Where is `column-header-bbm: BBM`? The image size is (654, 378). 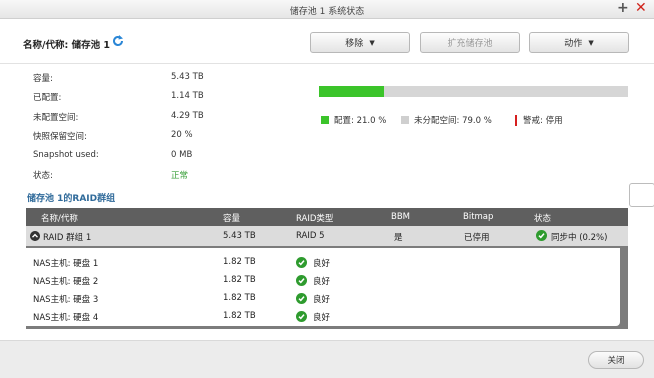 column-header-bbm: BBM is located at coordinates (400, 217).